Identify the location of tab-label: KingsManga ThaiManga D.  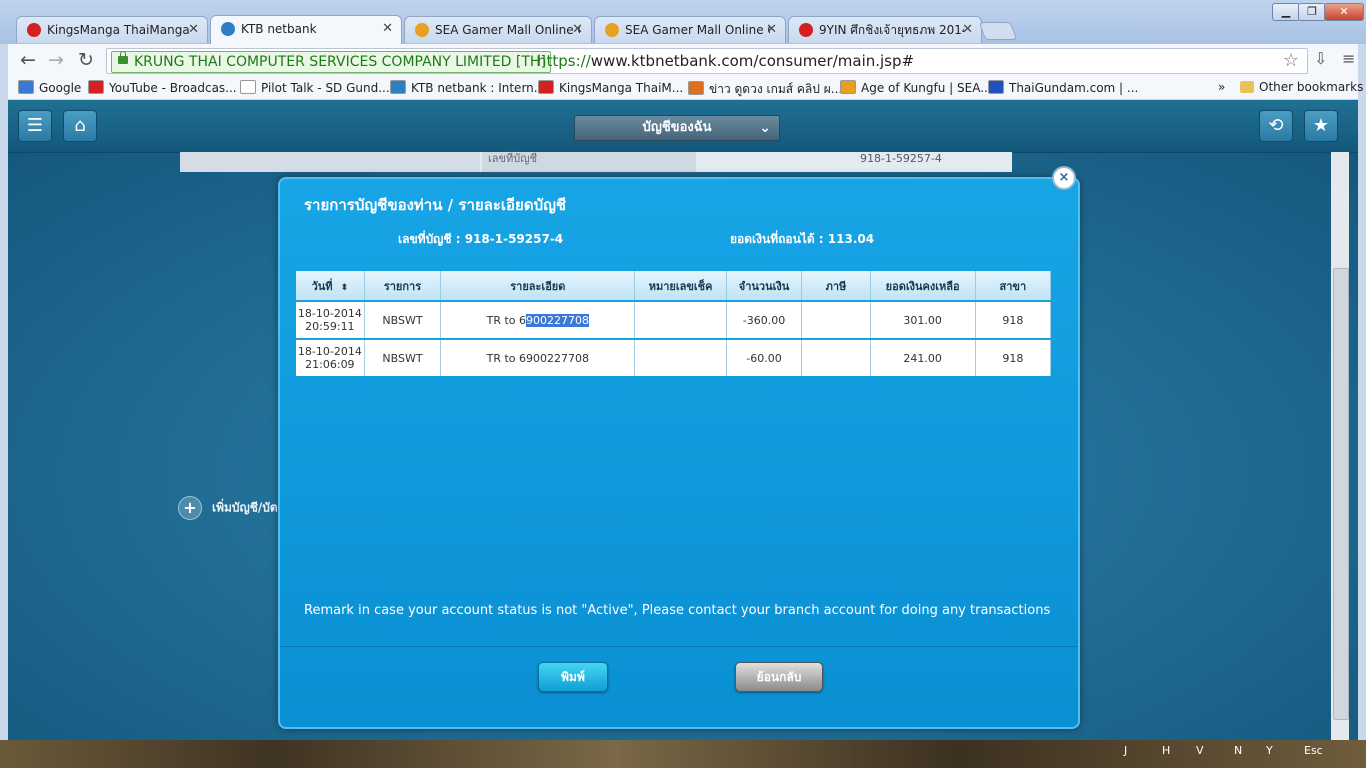
(119, 30).